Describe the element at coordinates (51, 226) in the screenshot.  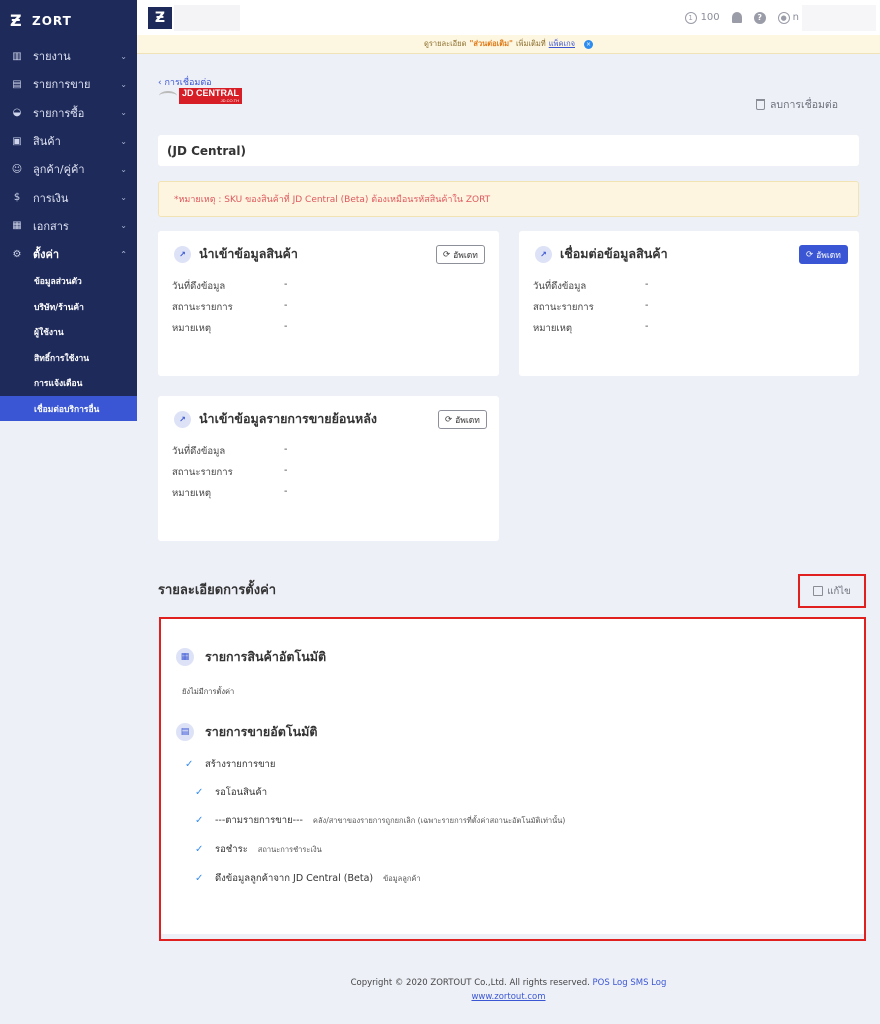
I see `sidebar-item-label: เอกสาร` at that location.